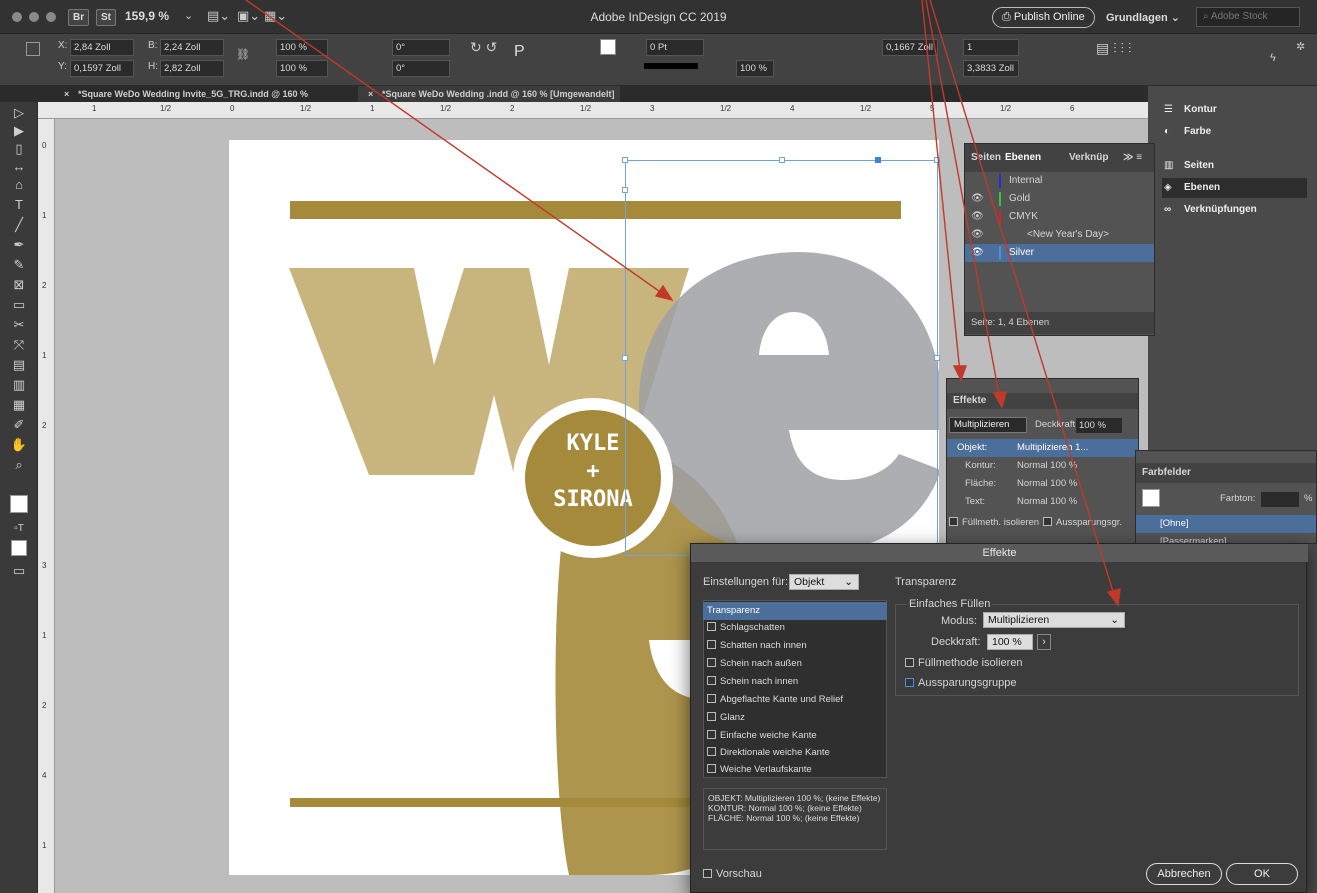 The height and width of the screenshot is (893, 1317). Describe the element at coordinates (991, 68) in the screenshot. I see `gutter-field: 3,3833 Zoll` at that location.